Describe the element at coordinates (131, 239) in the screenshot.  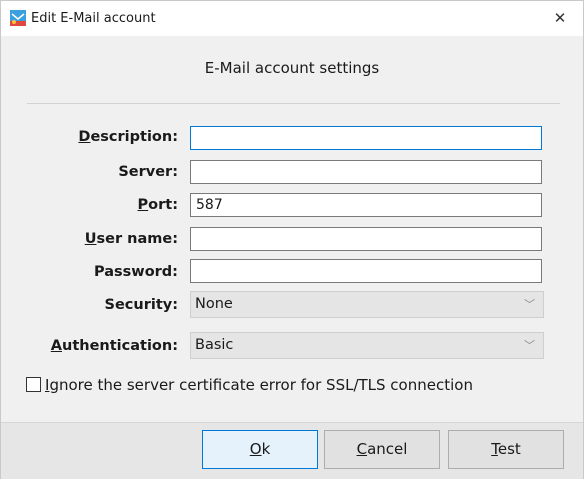
I see `user-name-label: User name:` at that location.